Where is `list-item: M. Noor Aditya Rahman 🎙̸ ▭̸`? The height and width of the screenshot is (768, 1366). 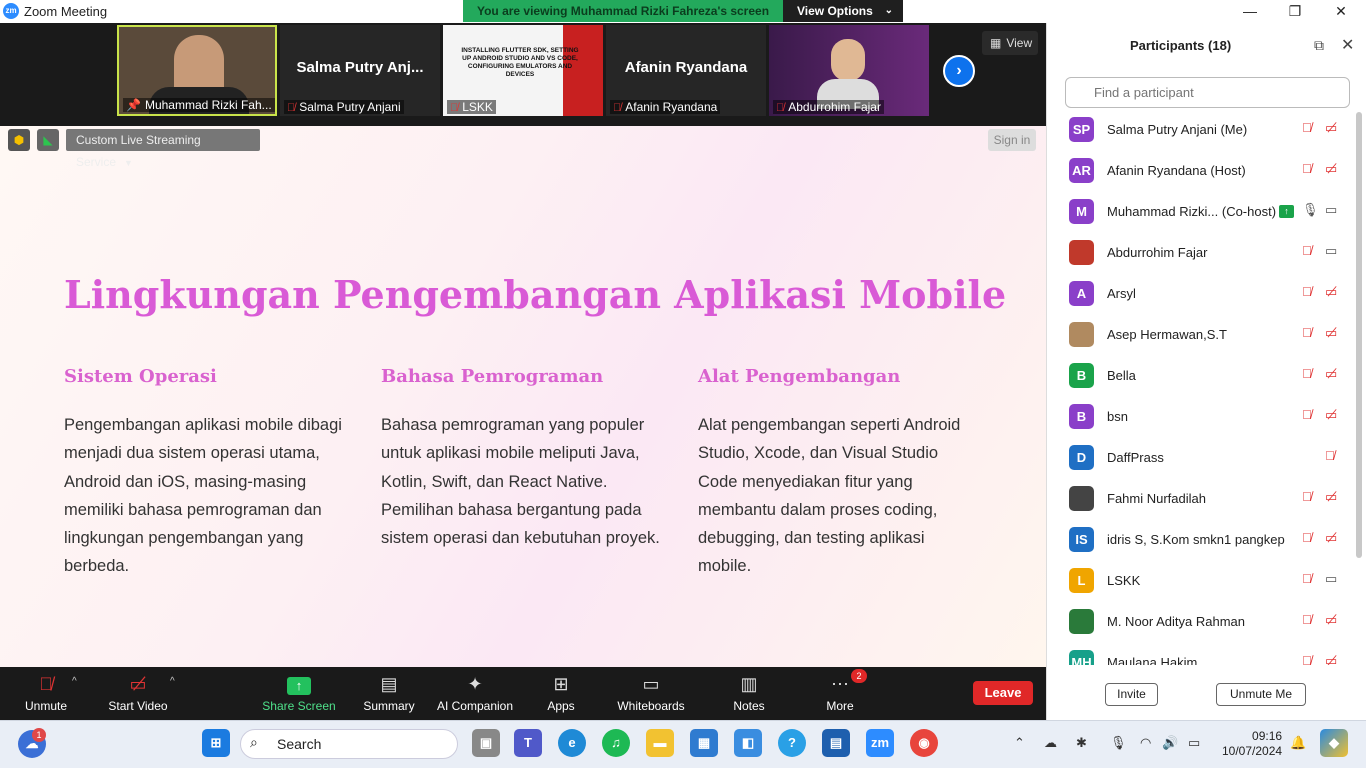
list-item: M. Noor Aditya Rahman 🎙̸ ▭̸ is located at coordinates (1200, 622).